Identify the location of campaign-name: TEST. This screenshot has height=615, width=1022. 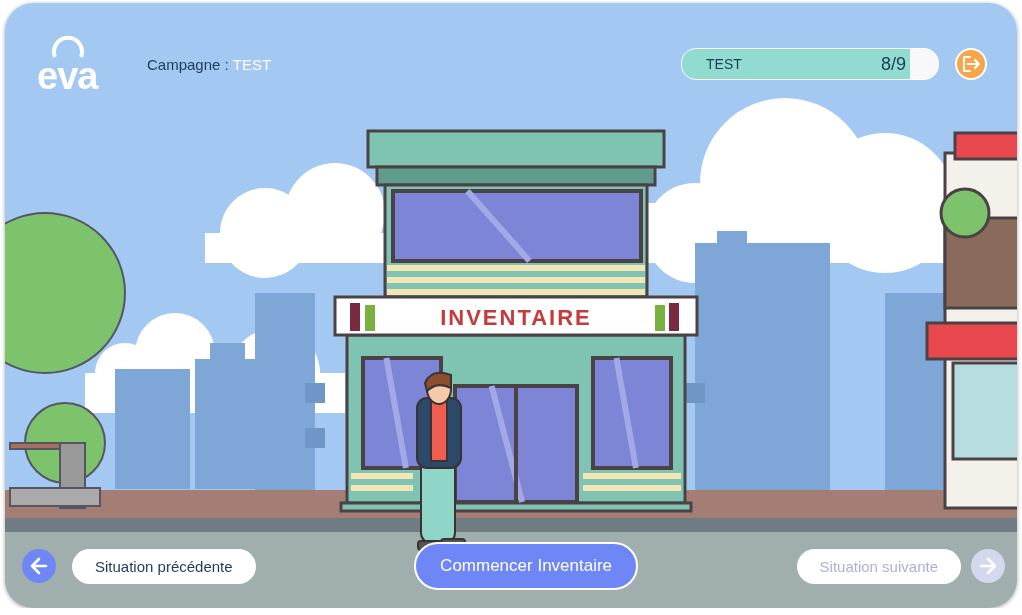
(252, 64).